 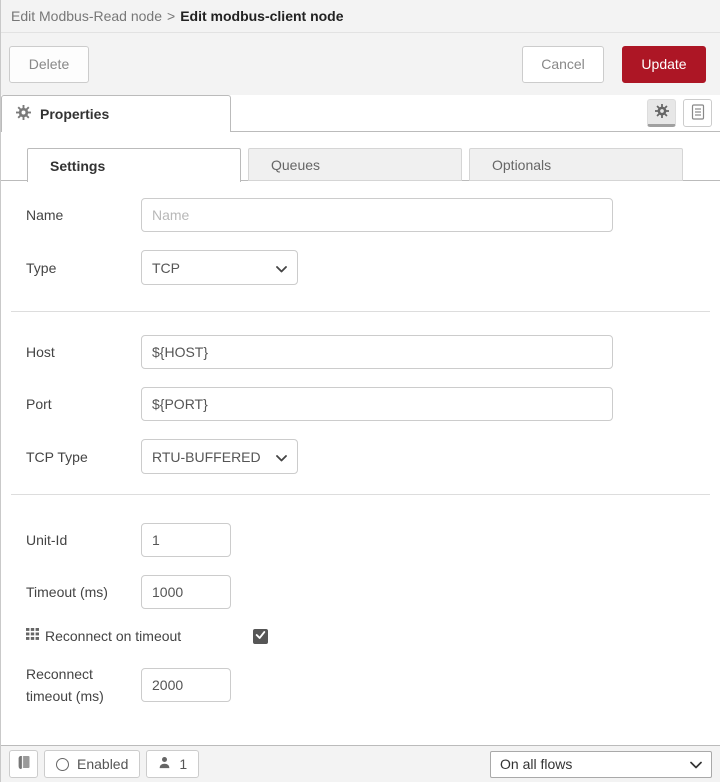 What do you see at coordinates (377, 352) in the screenshot?
I see `host-input` at bounding box center [377, 352].